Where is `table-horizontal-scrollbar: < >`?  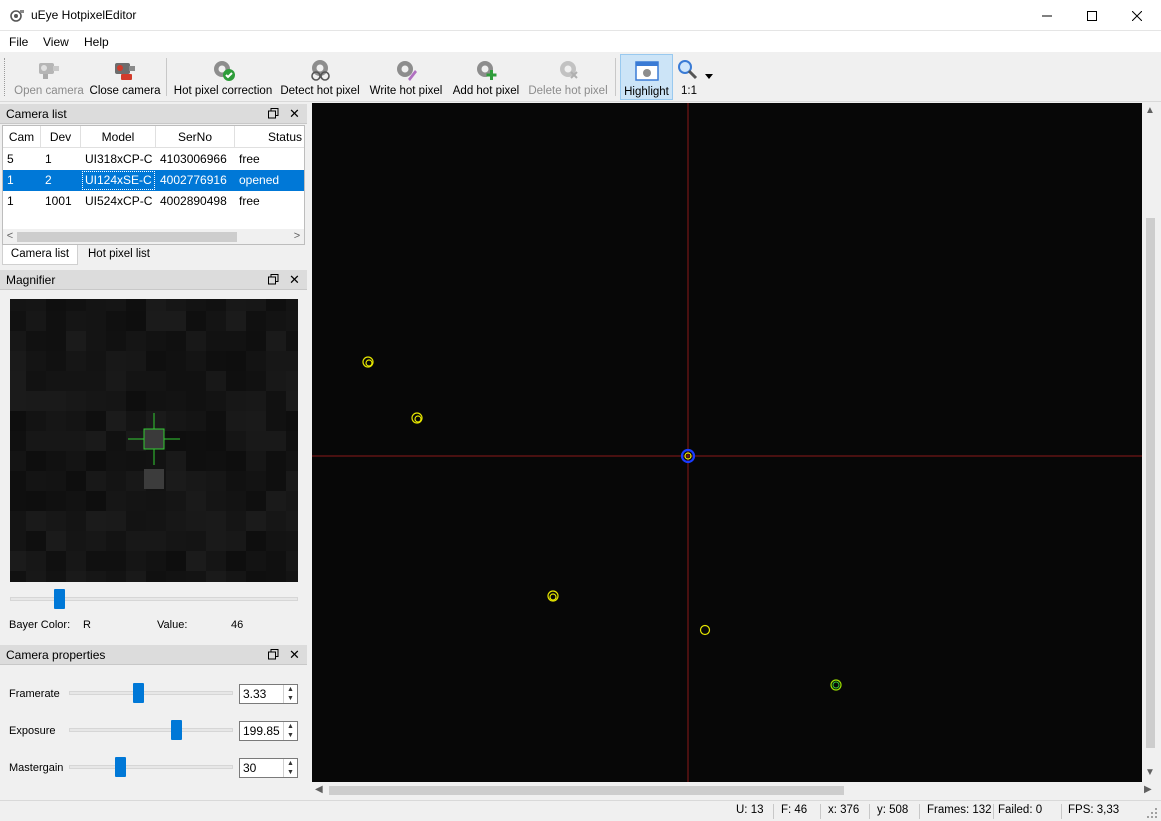
table-horizontal-scrollbar: < > is located at coordinates (153, 236).